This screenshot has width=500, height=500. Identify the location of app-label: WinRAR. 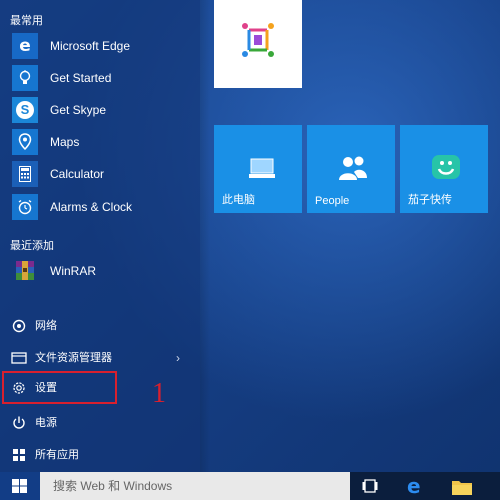
(73, 271).